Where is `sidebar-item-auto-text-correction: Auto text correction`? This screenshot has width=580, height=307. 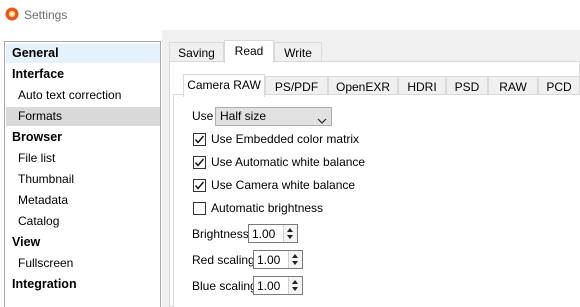
sidebar-item-auto-text-correction: Auto text correction is located at coordinates (83, 95).